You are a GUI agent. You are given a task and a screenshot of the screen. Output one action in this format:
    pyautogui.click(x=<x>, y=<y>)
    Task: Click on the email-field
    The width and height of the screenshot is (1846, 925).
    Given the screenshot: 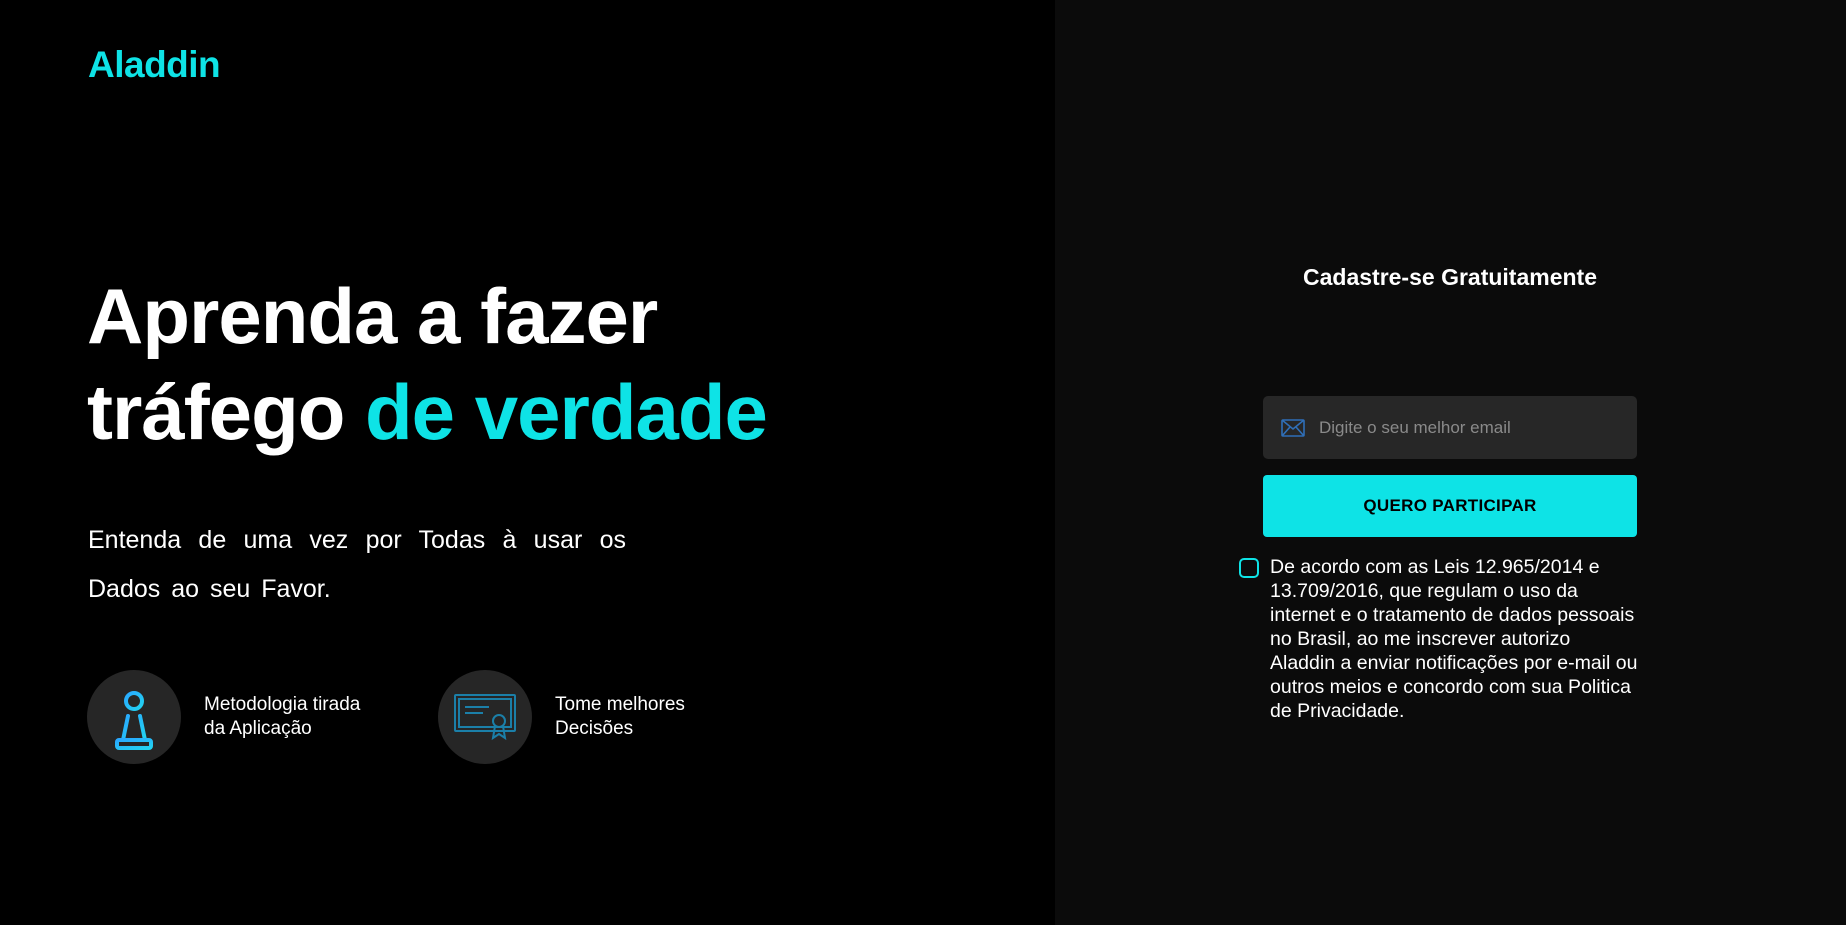 What is the action you would take?
    pyautogui.click(x=1450, y=427)
    